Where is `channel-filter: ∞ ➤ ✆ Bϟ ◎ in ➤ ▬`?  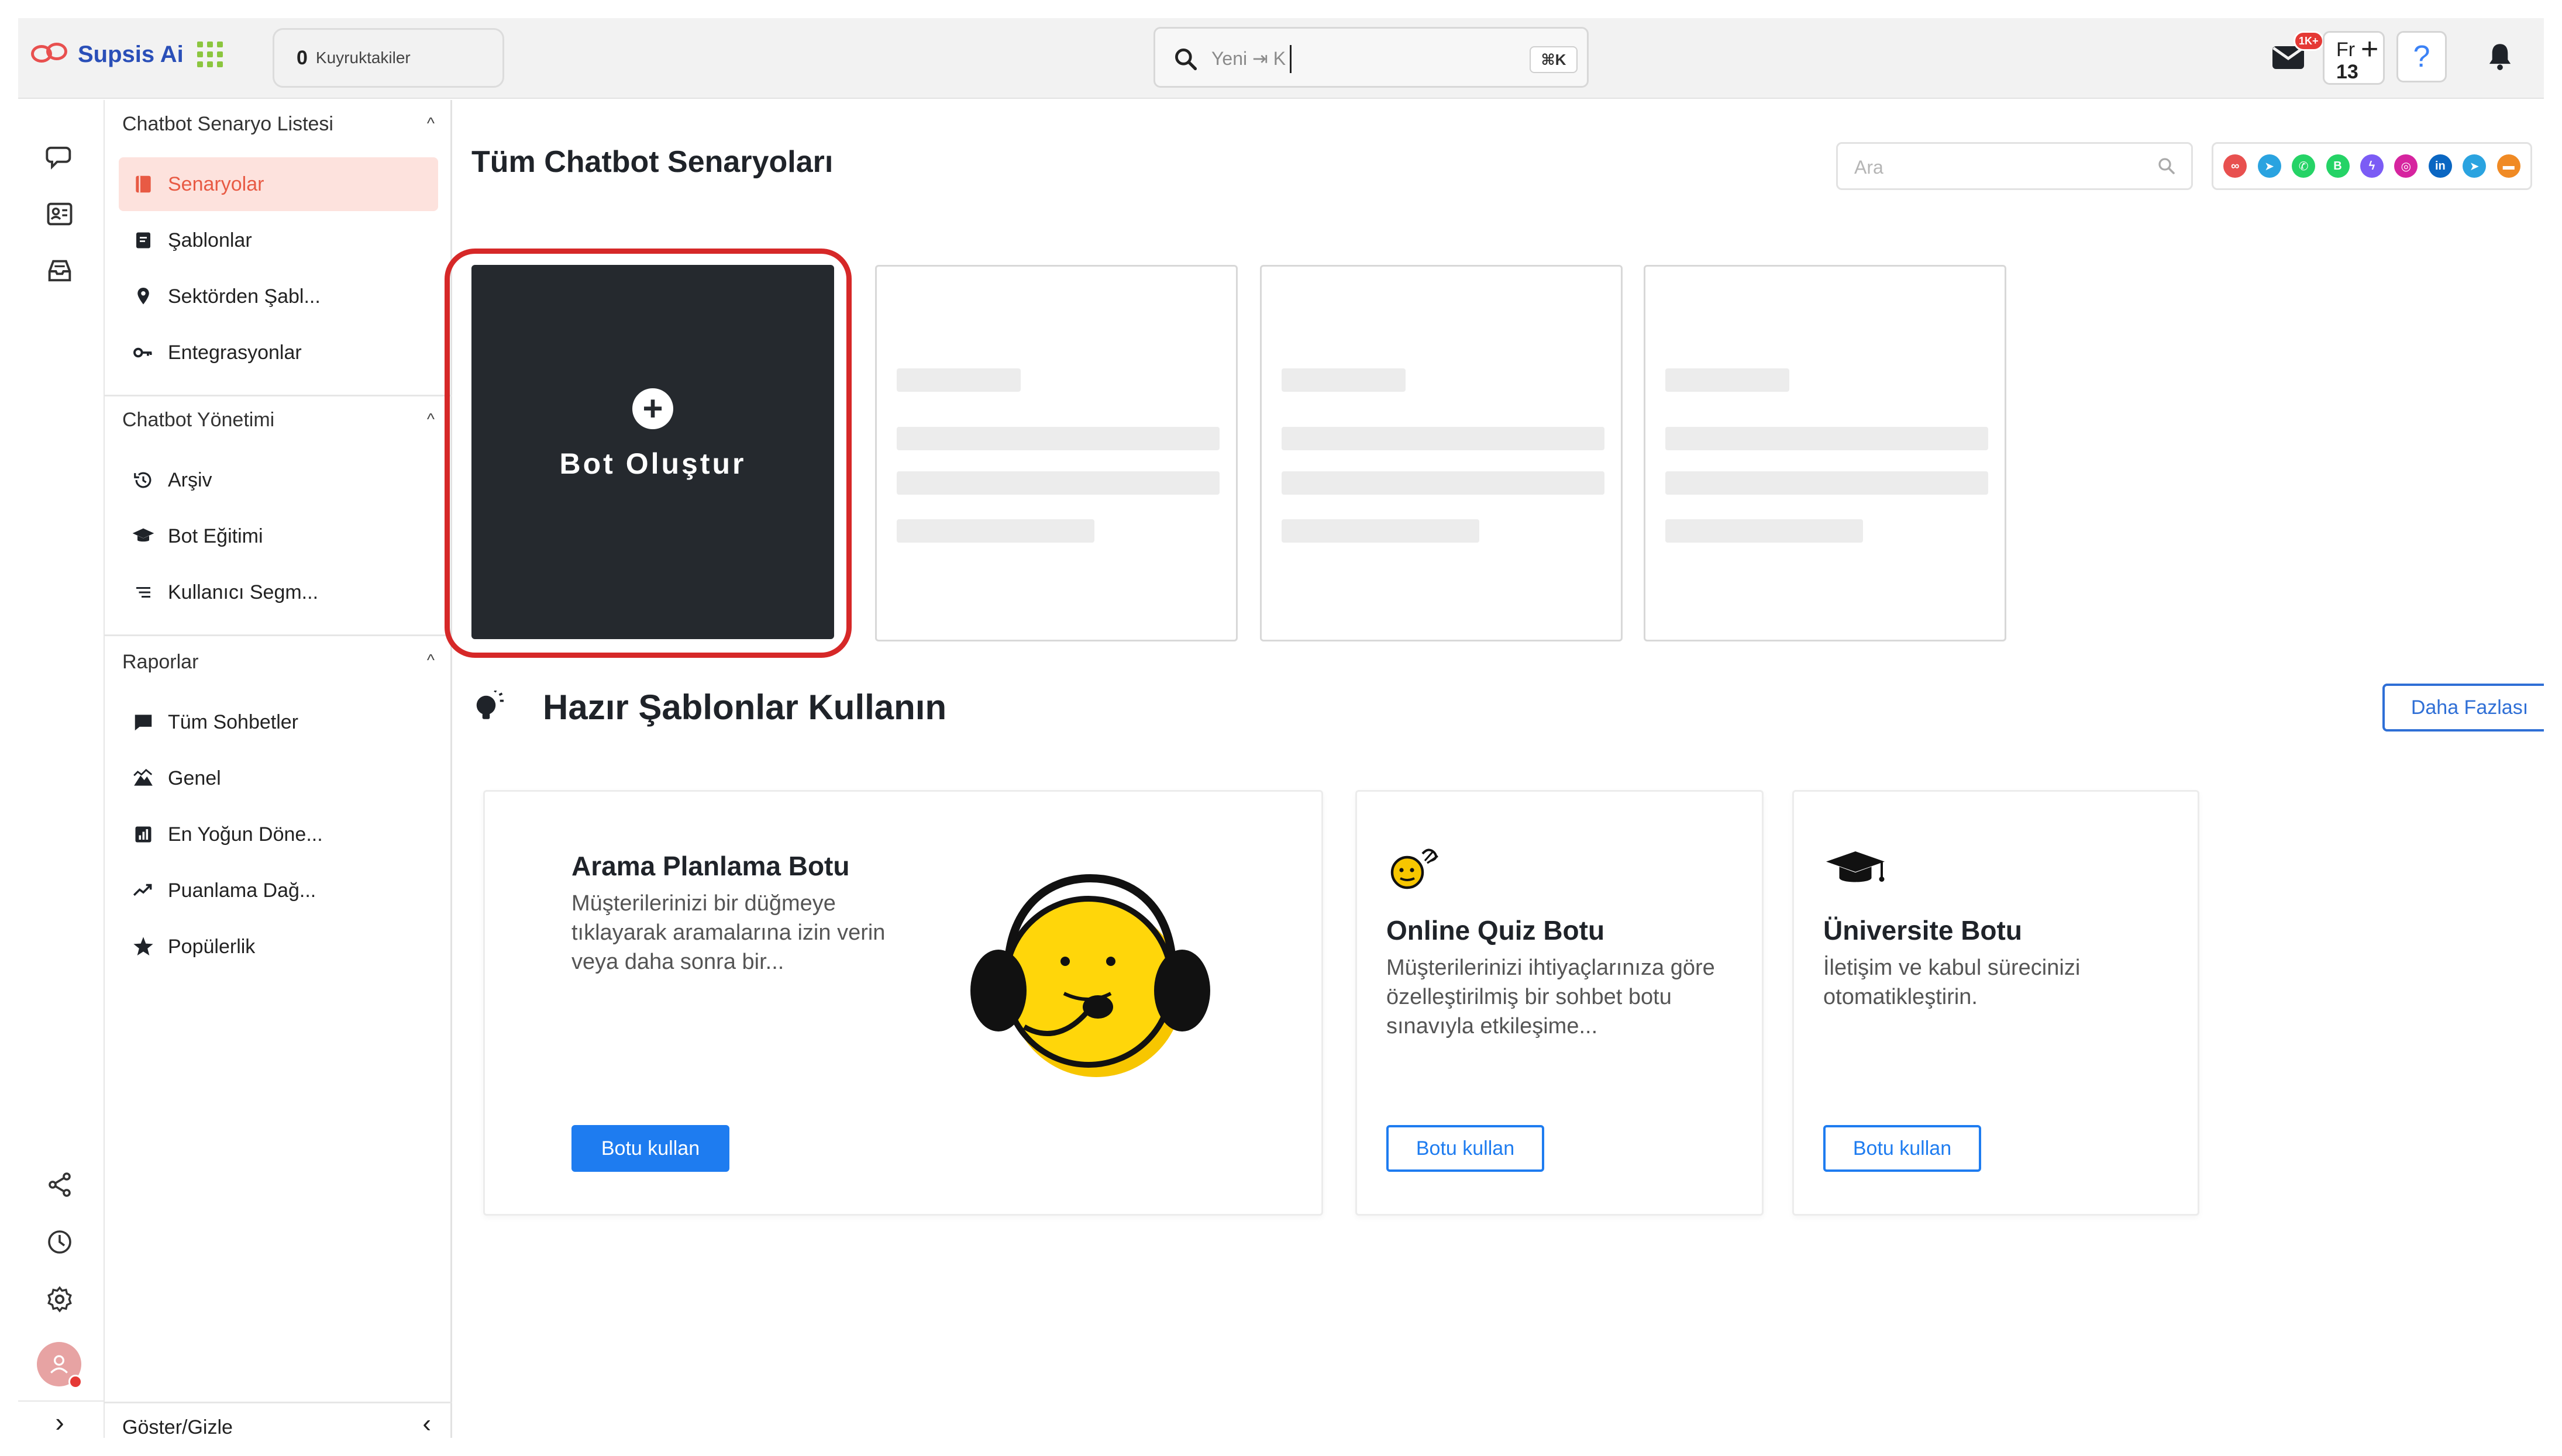
channel-filter: ∞ ➤ ✆ Bϟ ◎ in ➤ ▬ is located at coordinates (2372, 166).